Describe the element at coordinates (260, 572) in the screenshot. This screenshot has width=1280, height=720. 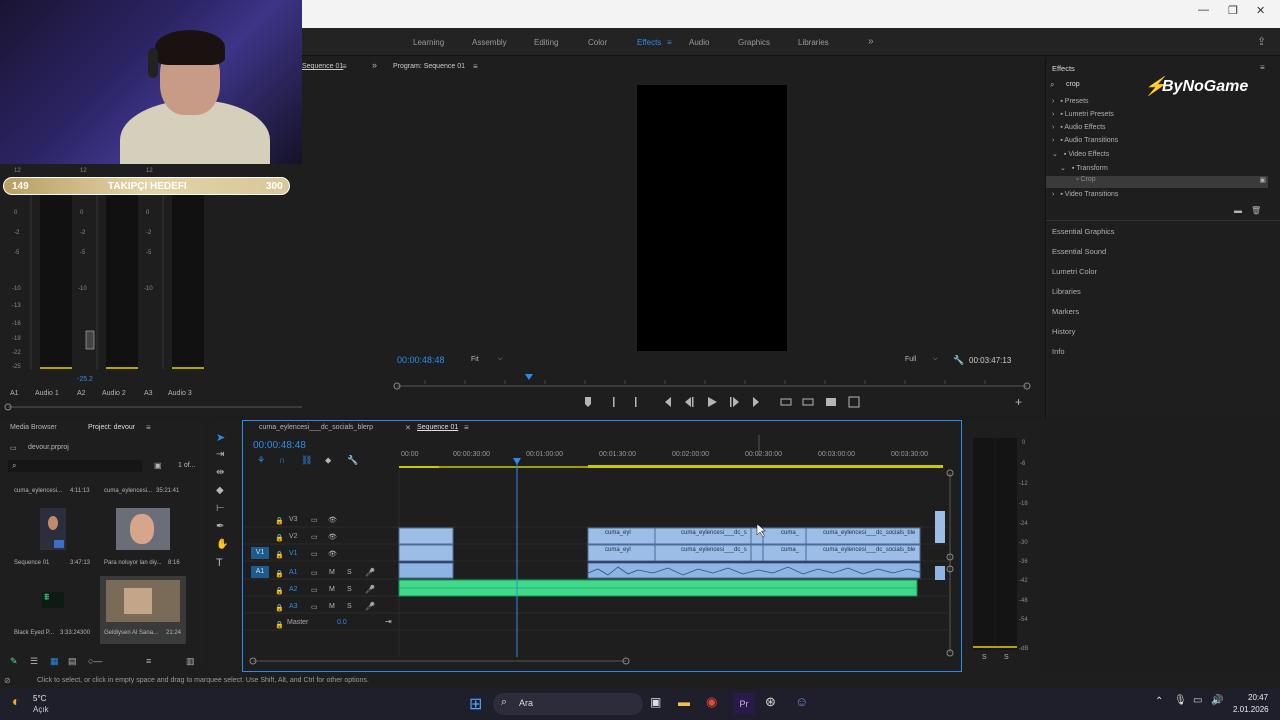
I see `source-patch-a1: A1` at that location.